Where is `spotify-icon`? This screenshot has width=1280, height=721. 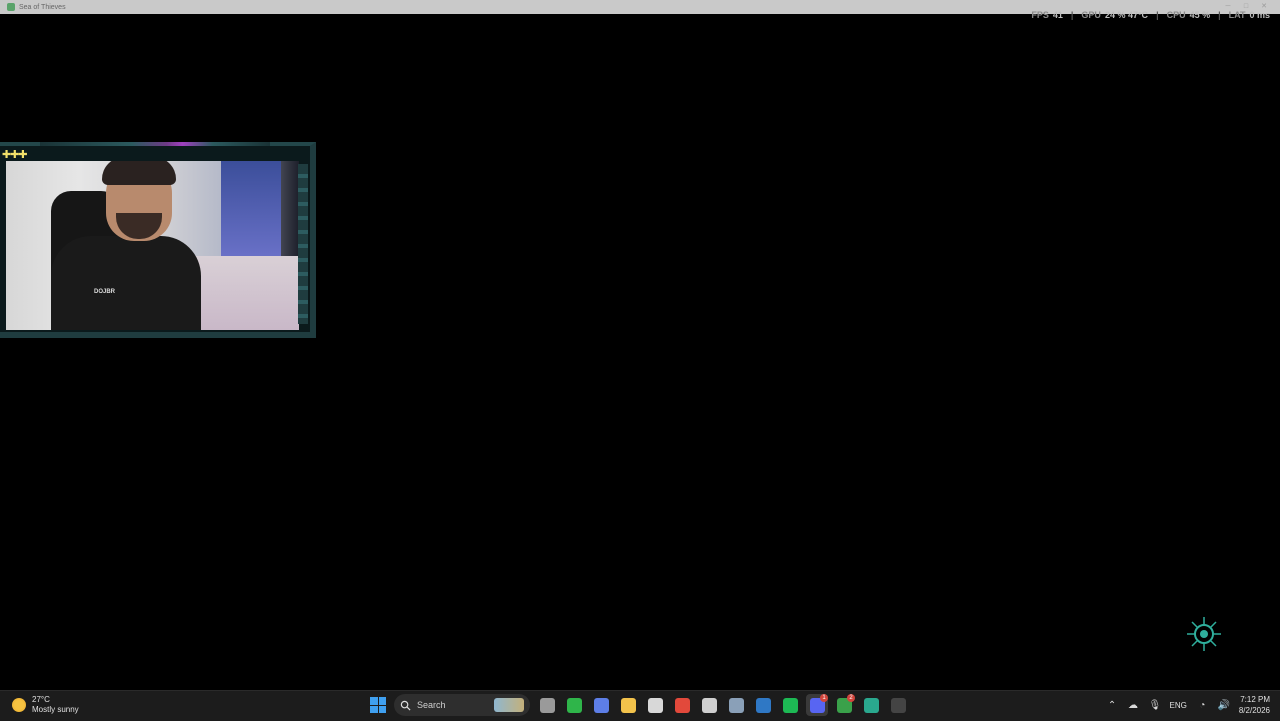 spotify-icon is located at coordinates (790, 705).